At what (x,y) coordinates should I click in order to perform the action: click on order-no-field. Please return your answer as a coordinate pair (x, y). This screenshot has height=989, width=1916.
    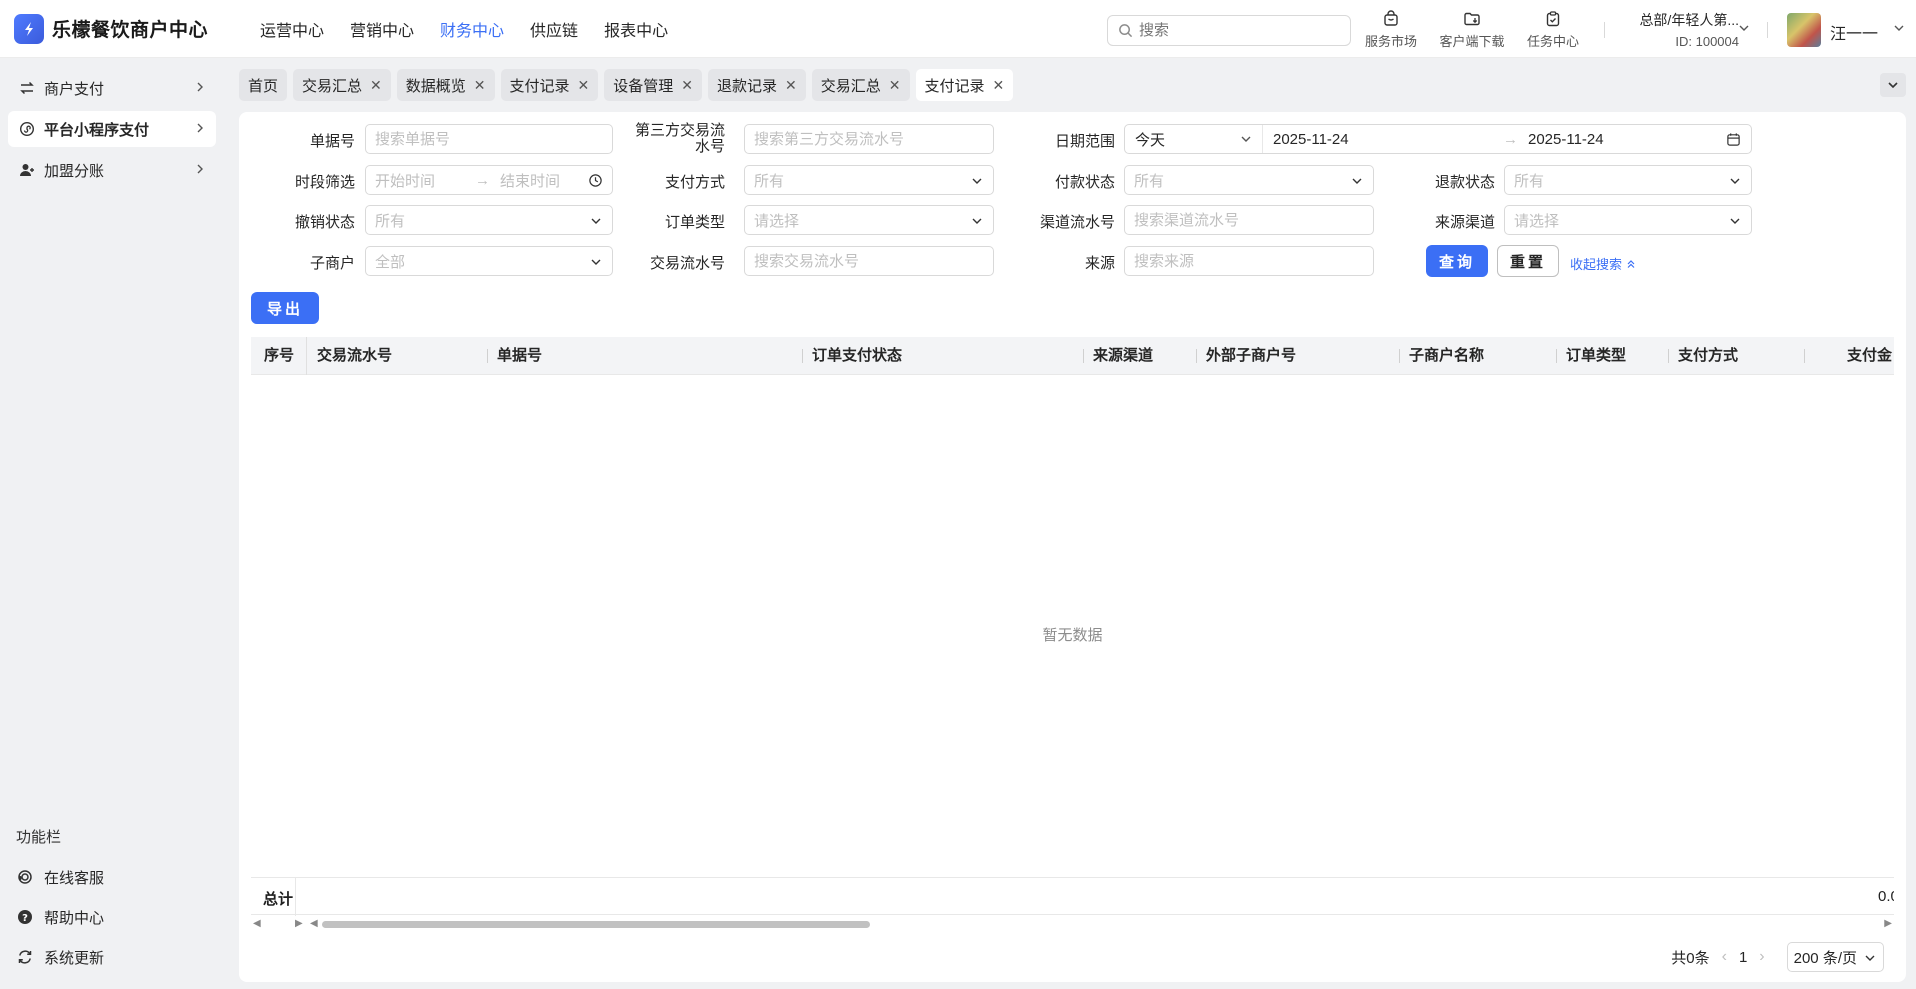
    Looking at the image, I should click on (489, 139).